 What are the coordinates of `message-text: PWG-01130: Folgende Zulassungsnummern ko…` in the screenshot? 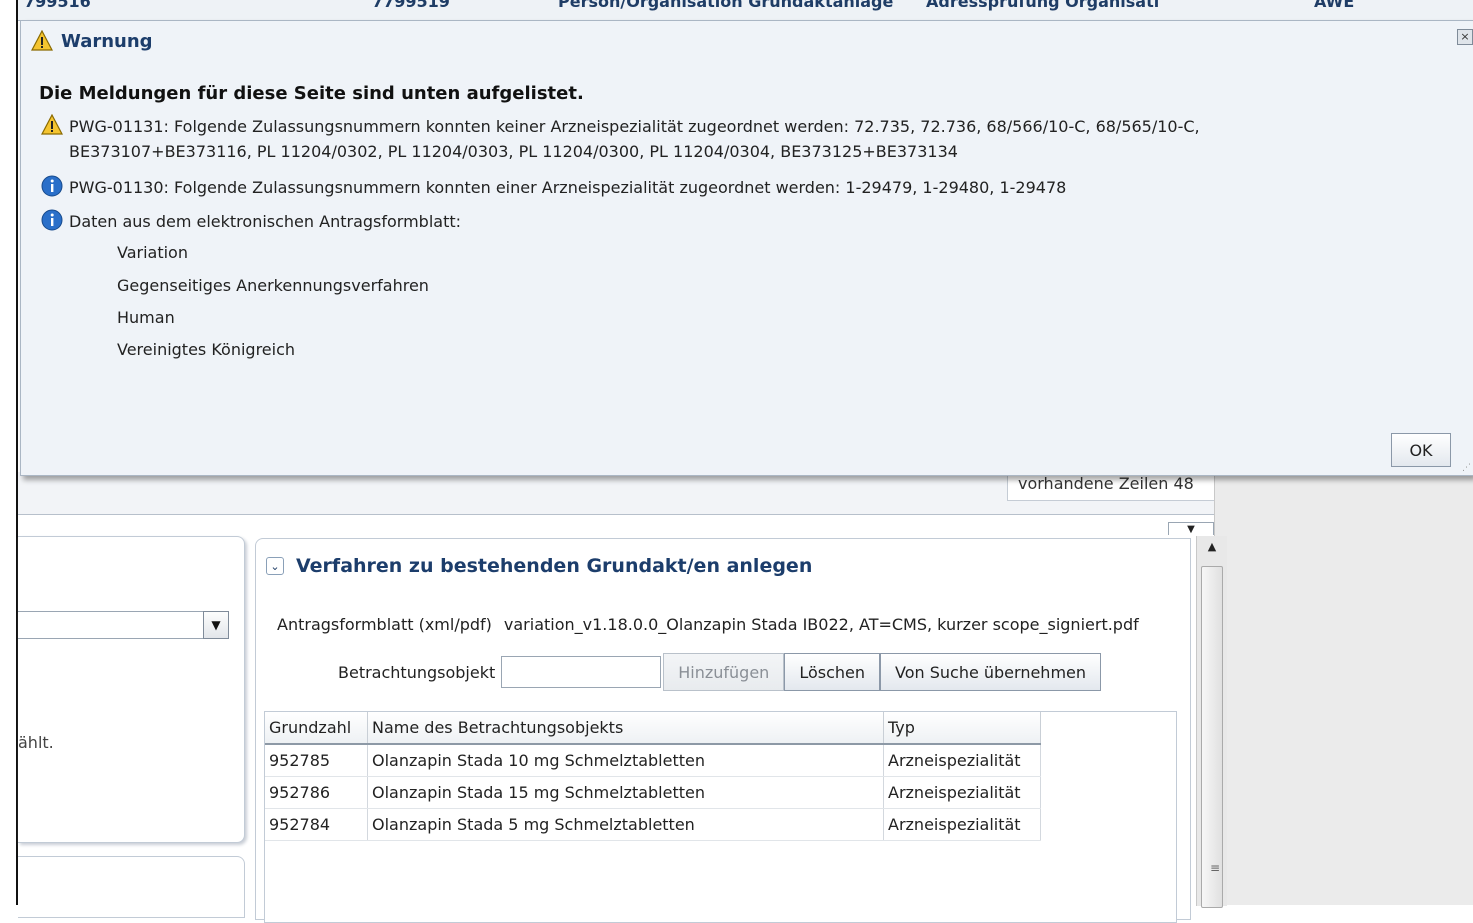 It's located at (568, 187).